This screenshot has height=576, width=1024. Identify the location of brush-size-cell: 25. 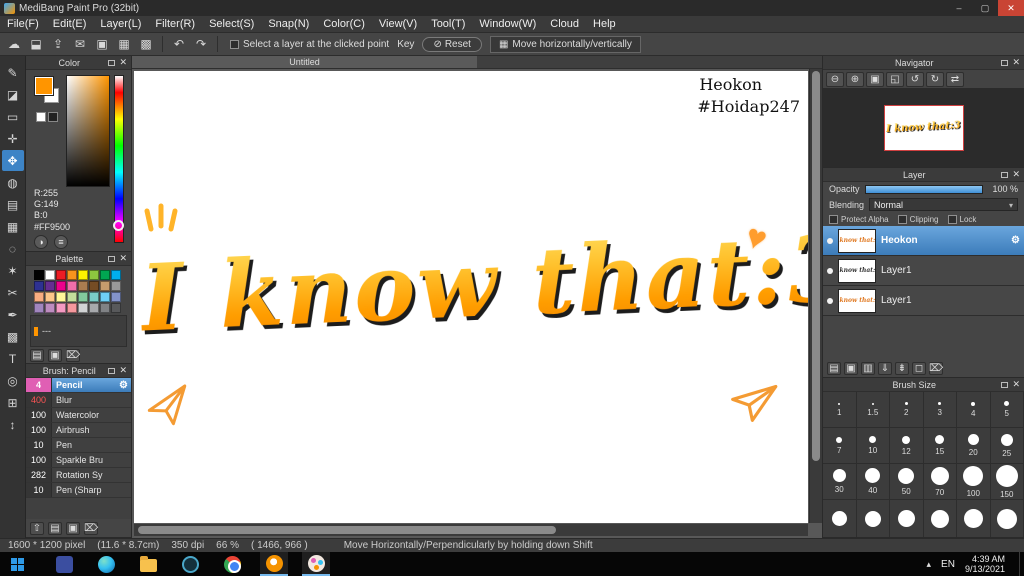
(1007, 446).